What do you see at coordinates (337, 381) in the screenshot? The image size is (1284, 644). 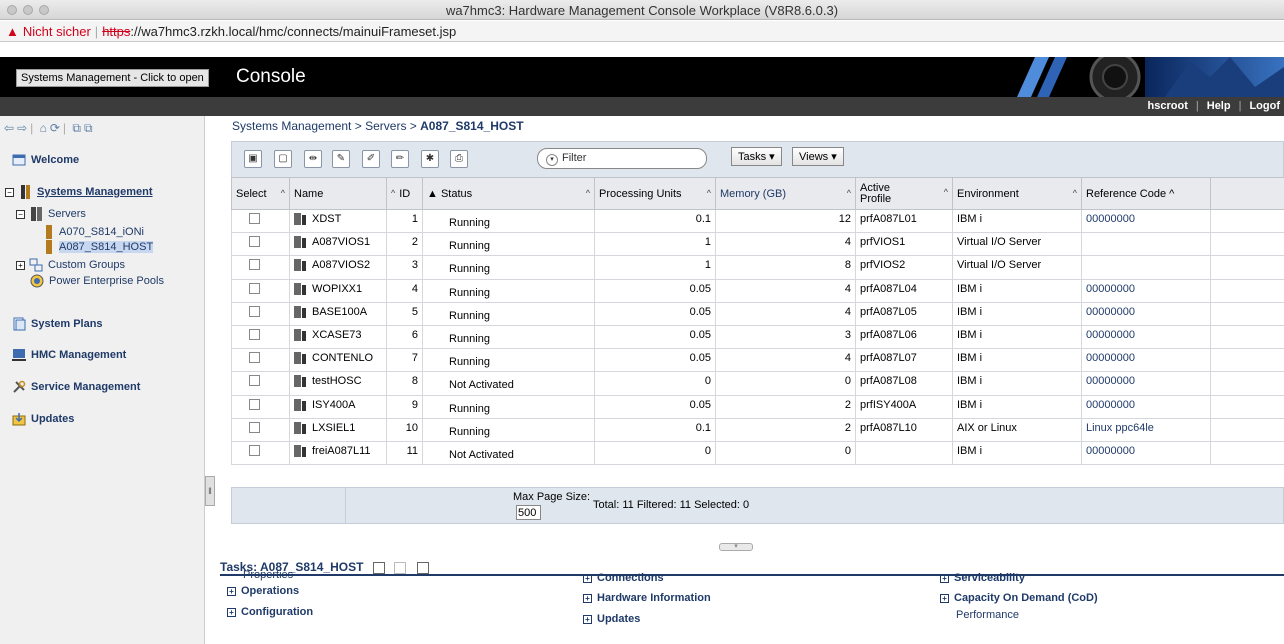 I see `partition-name-link: testHOSC` at bounding box center [337, 381].